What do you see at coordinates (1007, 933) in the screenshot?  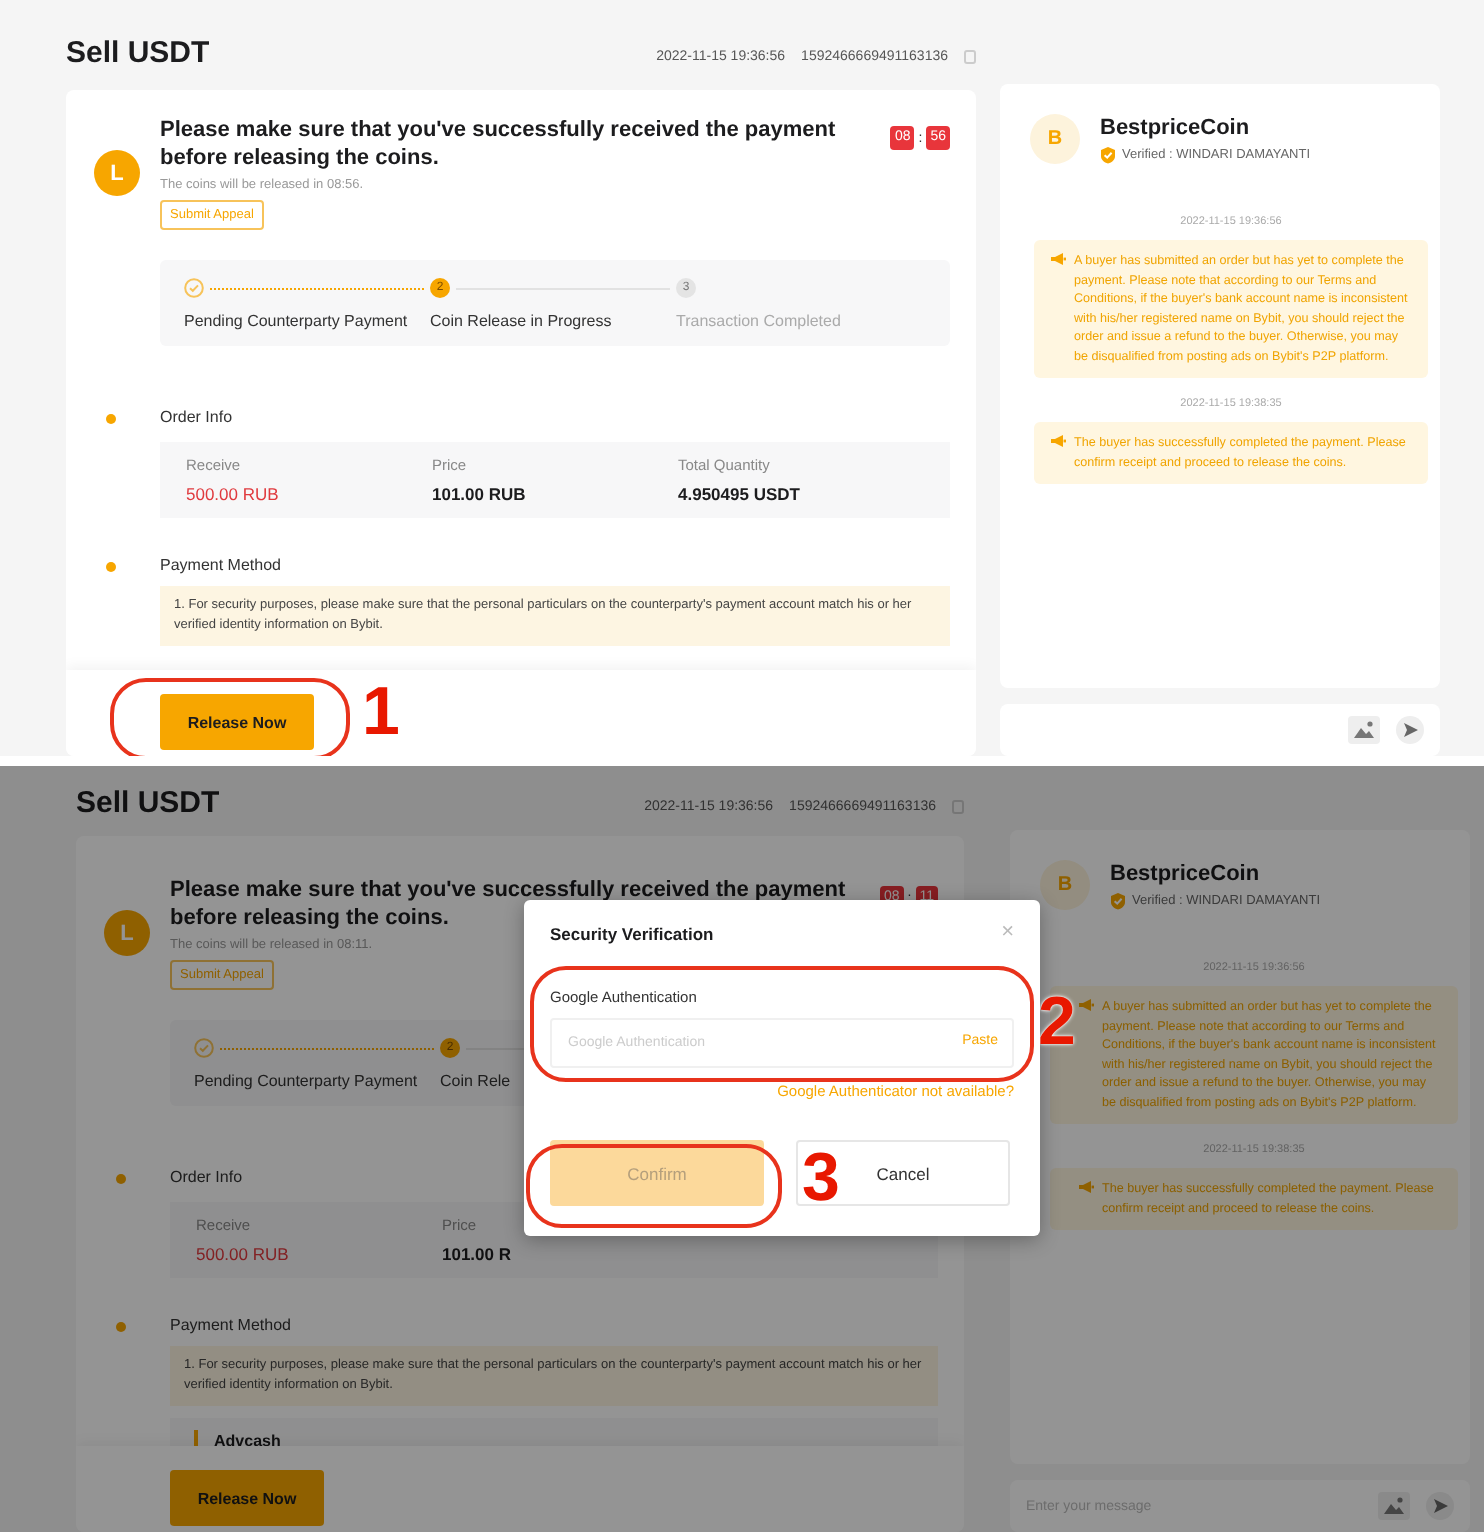 I see `close-button: ×` at bounding box center [1007, 933].